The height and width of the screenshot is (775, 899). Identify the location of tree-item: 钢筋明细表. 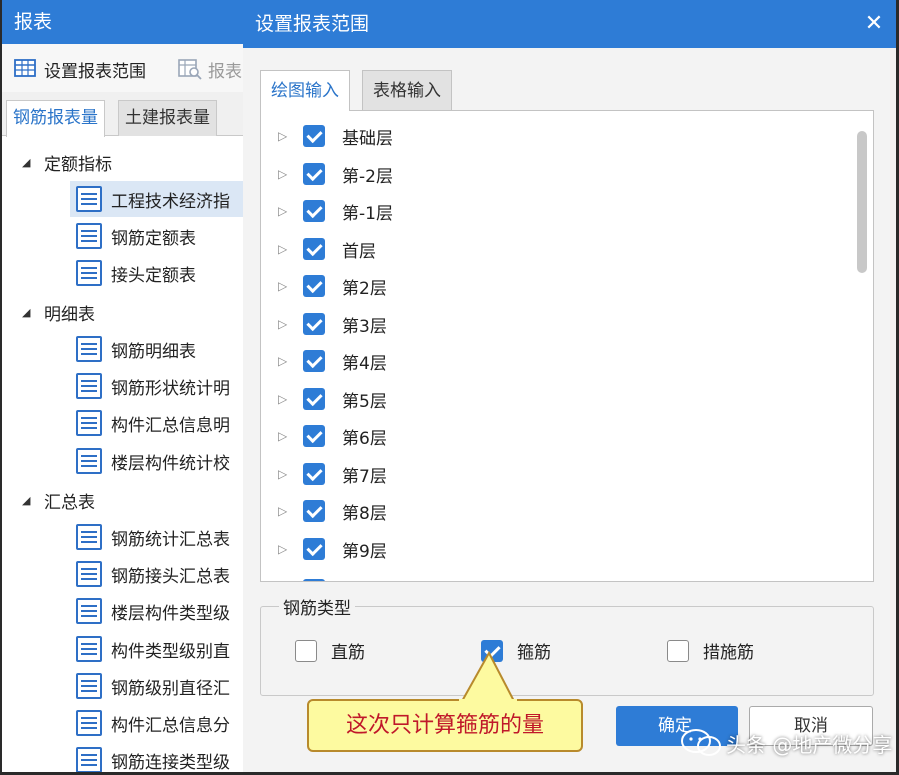
(156, 349).